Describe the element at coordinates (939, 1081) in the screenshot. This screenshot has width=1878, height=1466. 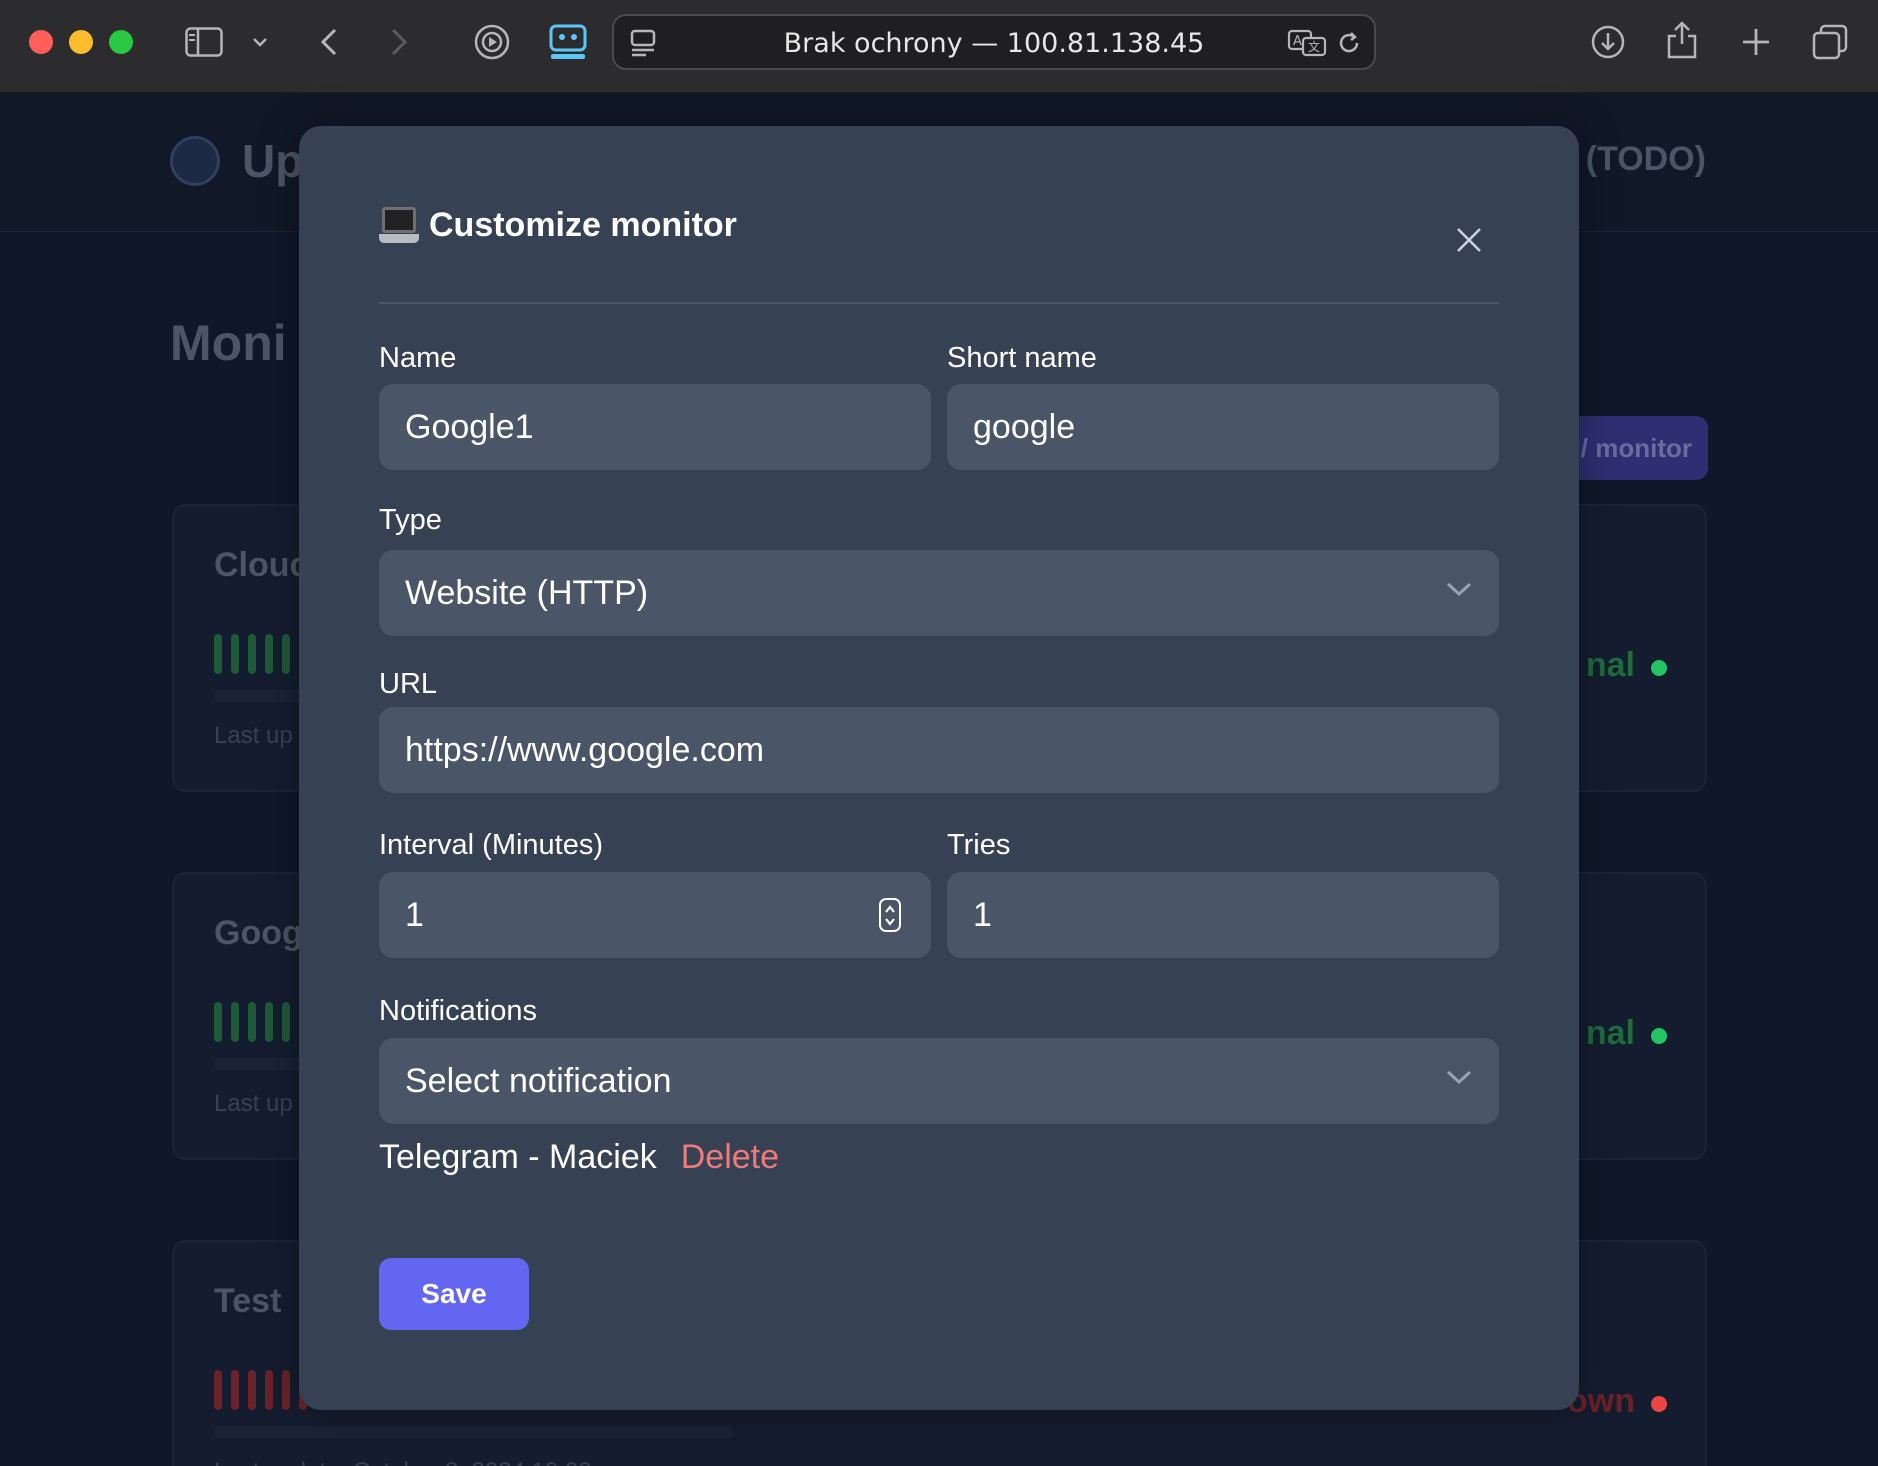
I see `notification-select: Select notification` at that location.